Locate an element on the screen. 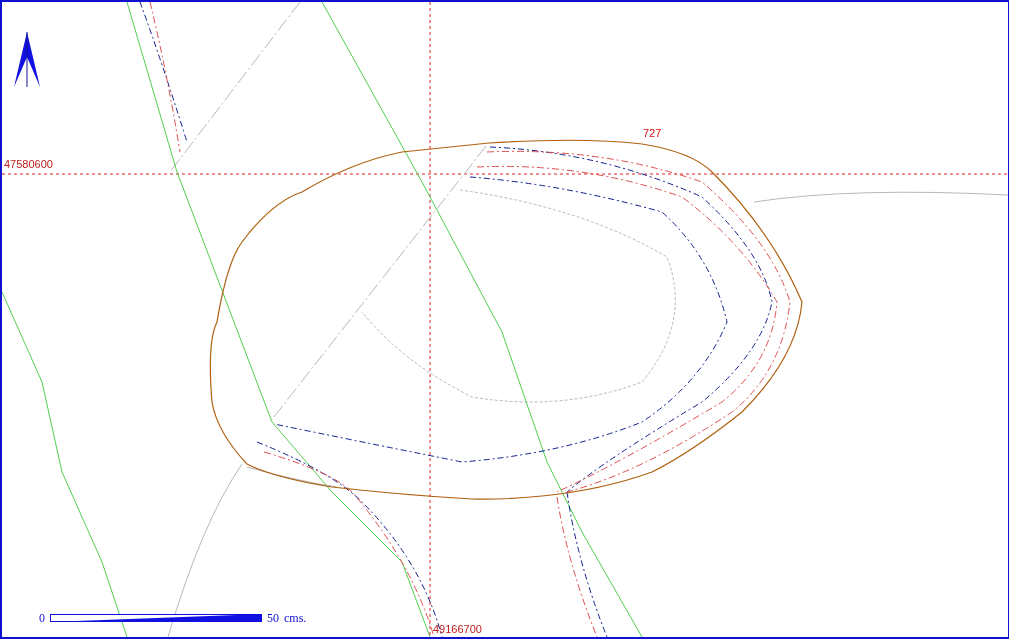  north-arrow-icon is located at coordinates (27, 59).